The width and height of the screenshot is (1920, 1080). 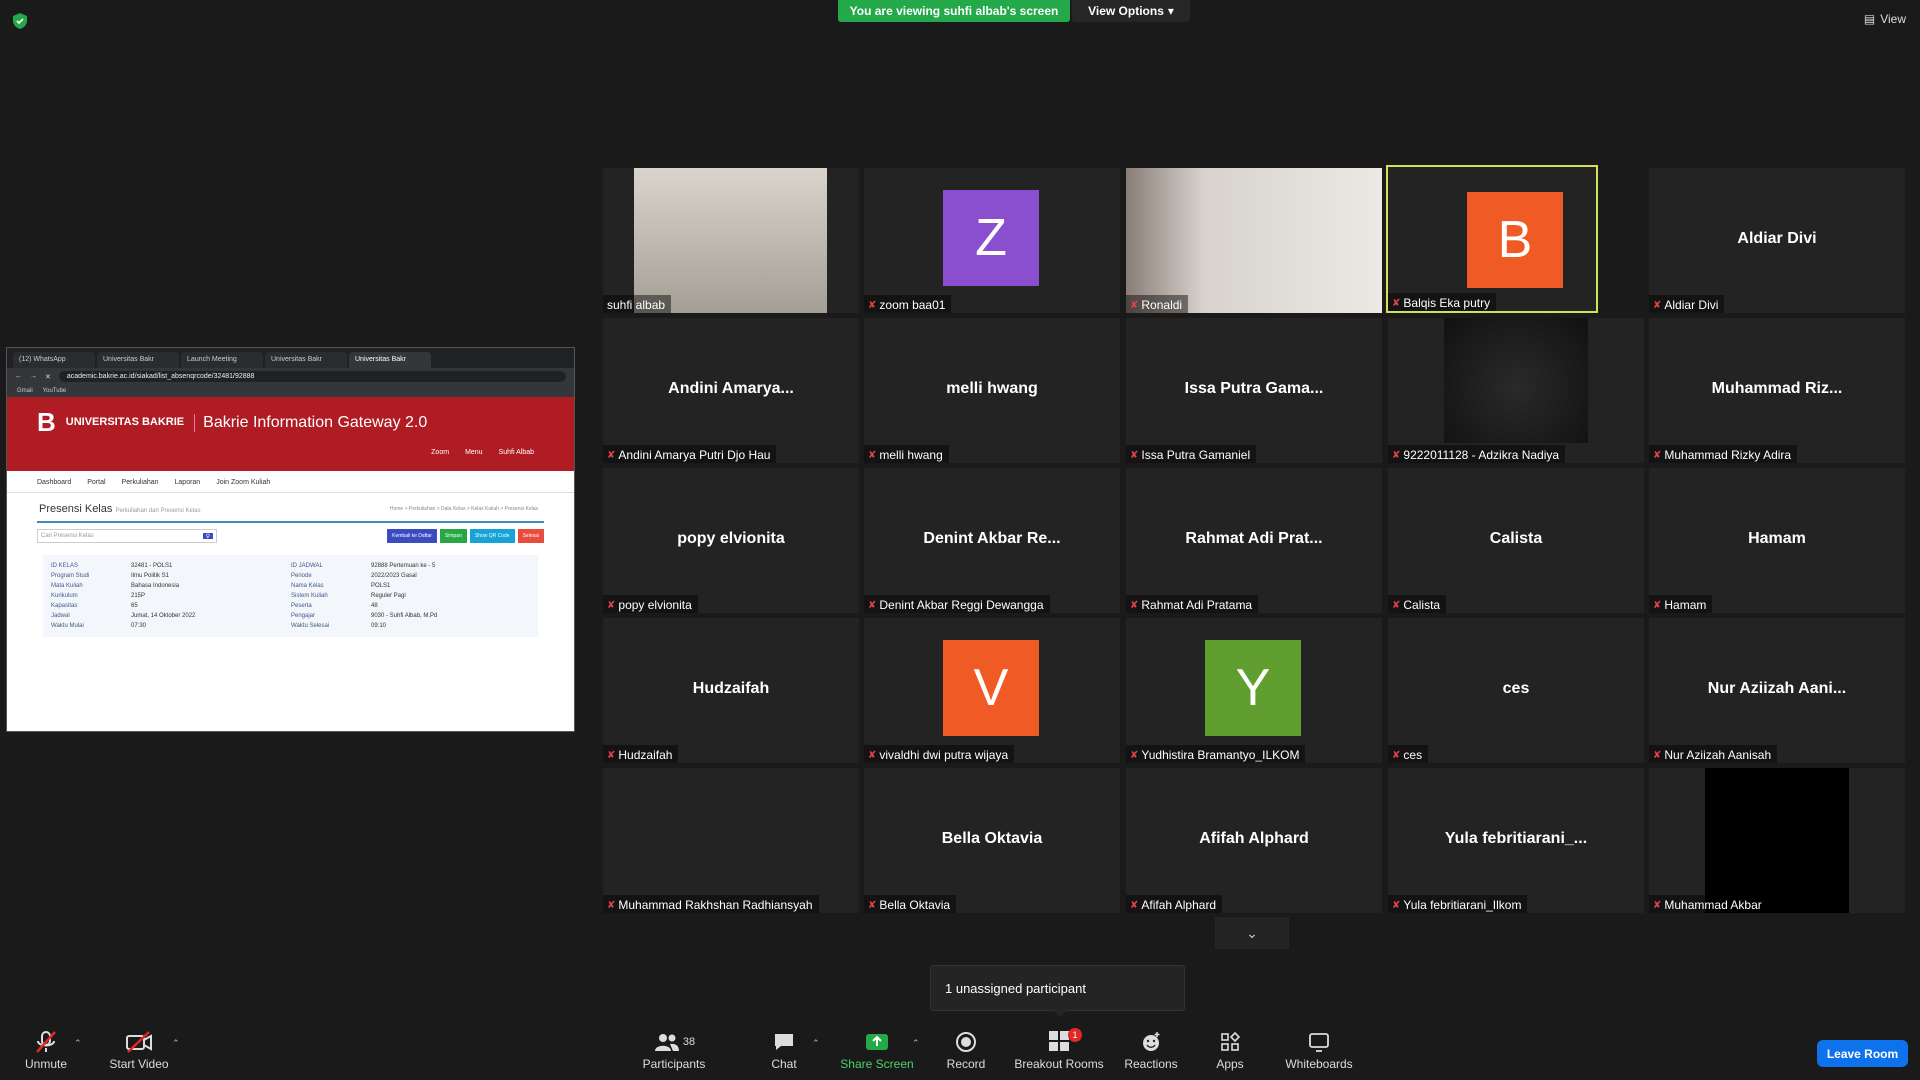 What do you see at coordinates (1516, 690) in the screenshot?
I see `participant-tile: ces ✘ ces` at bounding box center [1516, 690].